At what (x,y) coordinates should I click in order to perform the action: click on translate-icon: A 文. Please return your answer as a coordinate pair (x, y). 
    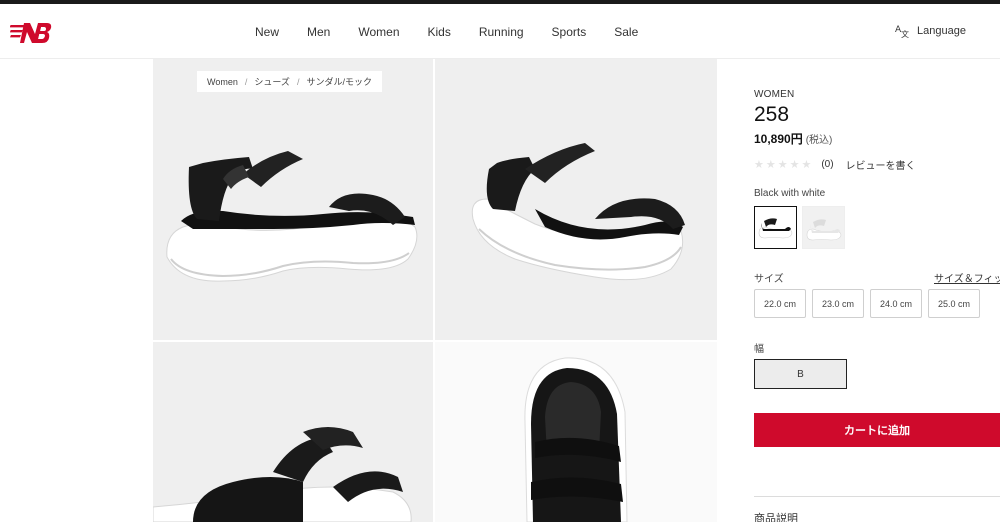
    Looking at the image, I should click on (902, 31).